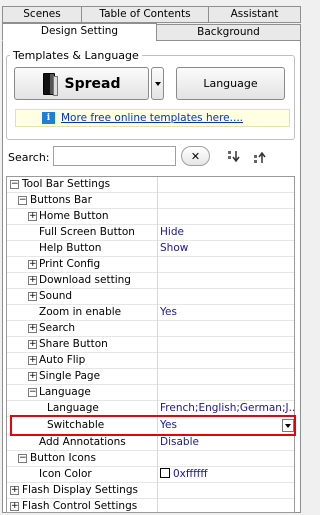 Image resolution: width=320 pixels, height=515 pixels. I want to click on switchable-select: Yes, so click(226, 425).